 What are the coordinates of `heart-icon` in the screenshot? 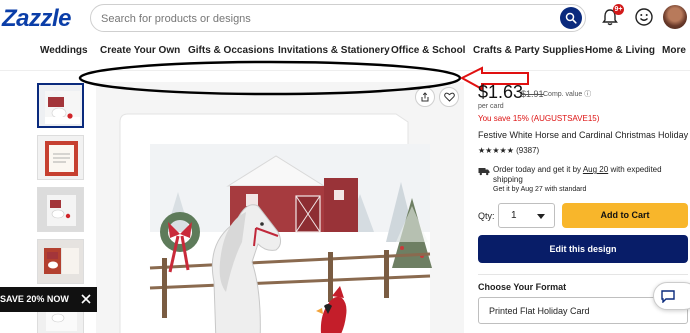 It's located at (449, 97).